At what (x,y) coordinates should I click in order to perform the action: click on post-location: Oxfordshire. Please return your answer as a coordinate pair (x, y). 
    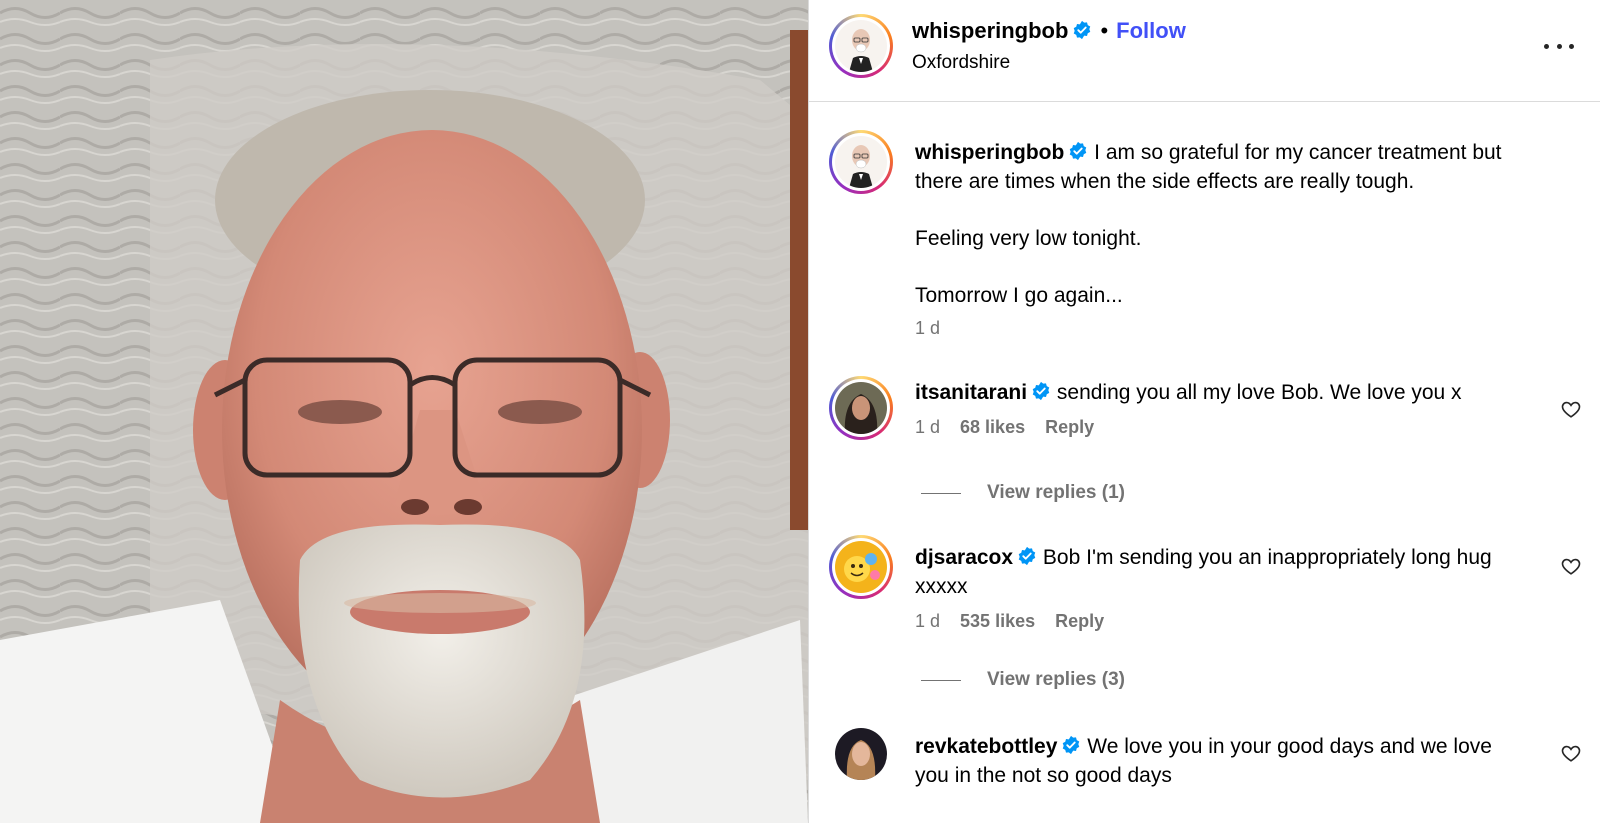
    Looking at the image, I should click on (961, 63).